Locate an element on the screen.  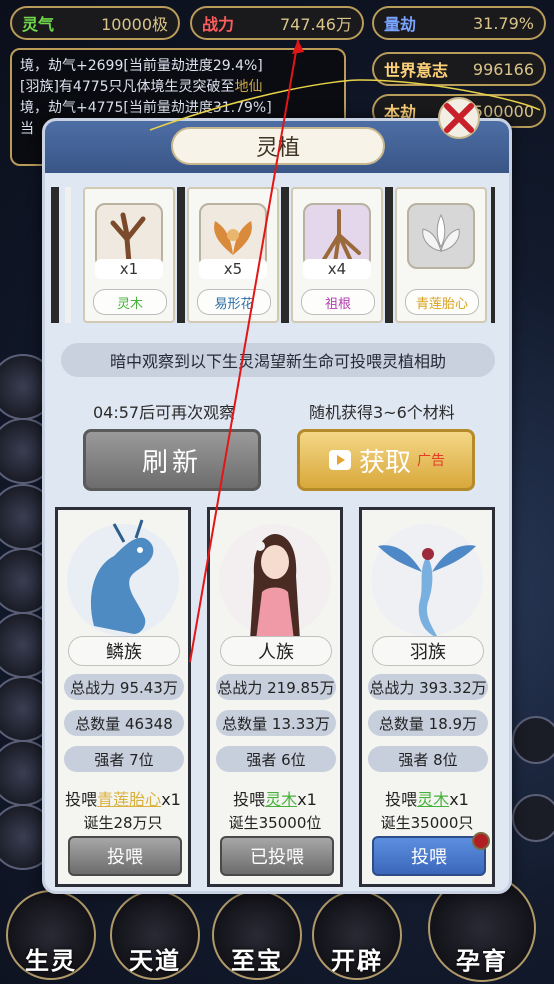
dragon-portrait is located at coordinates (123, 577).